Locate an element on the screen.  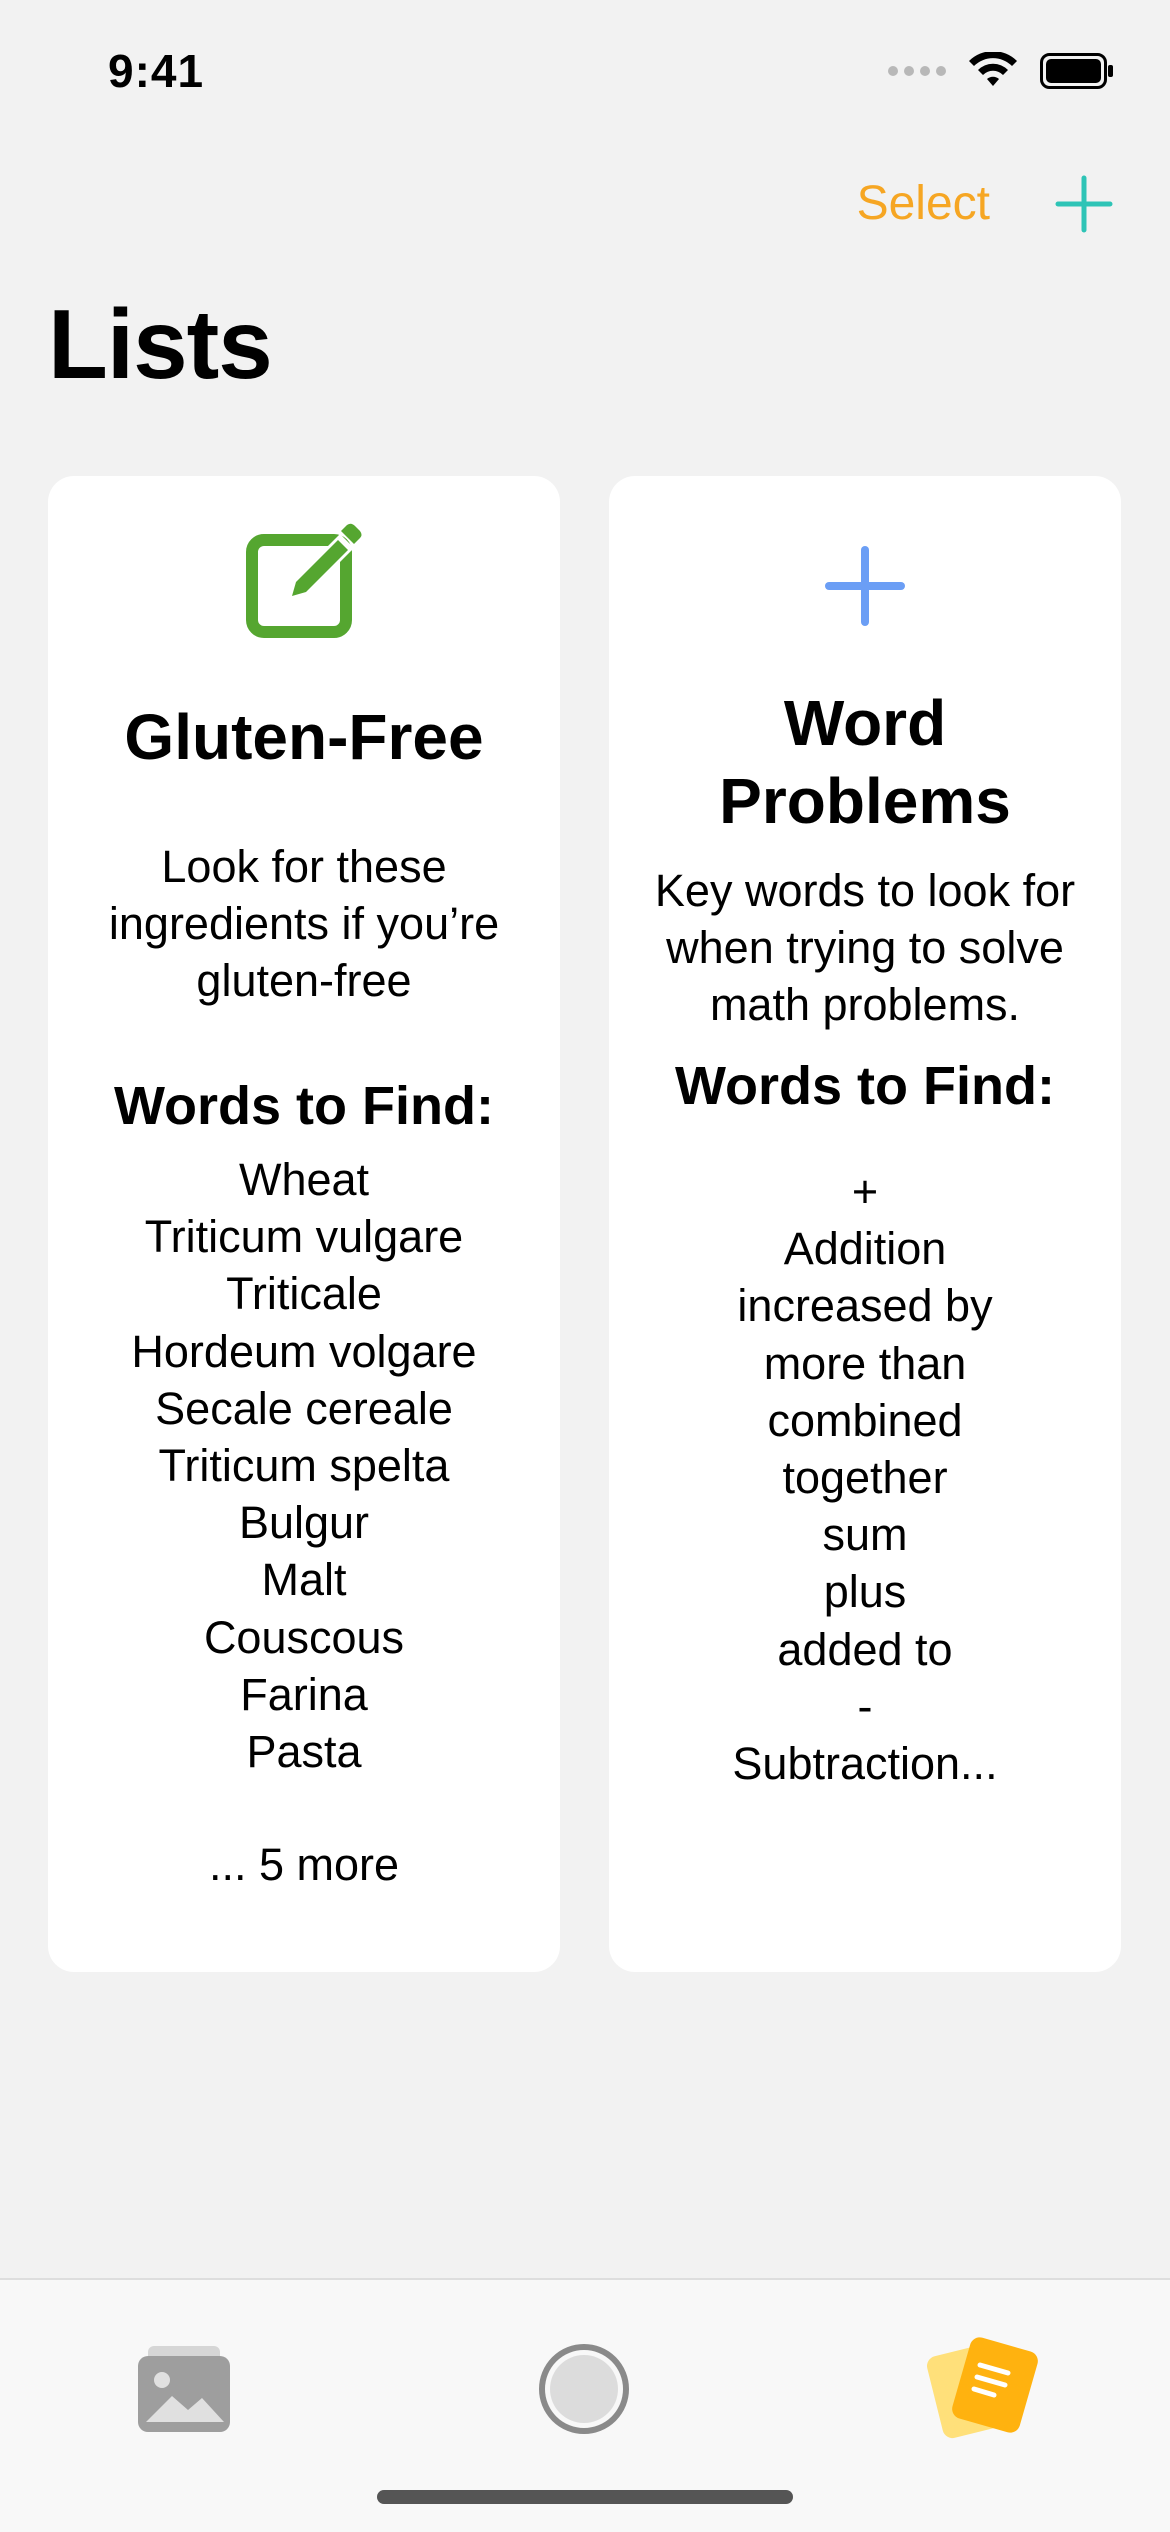
tab-camera is located at coordinates (584, 2389).